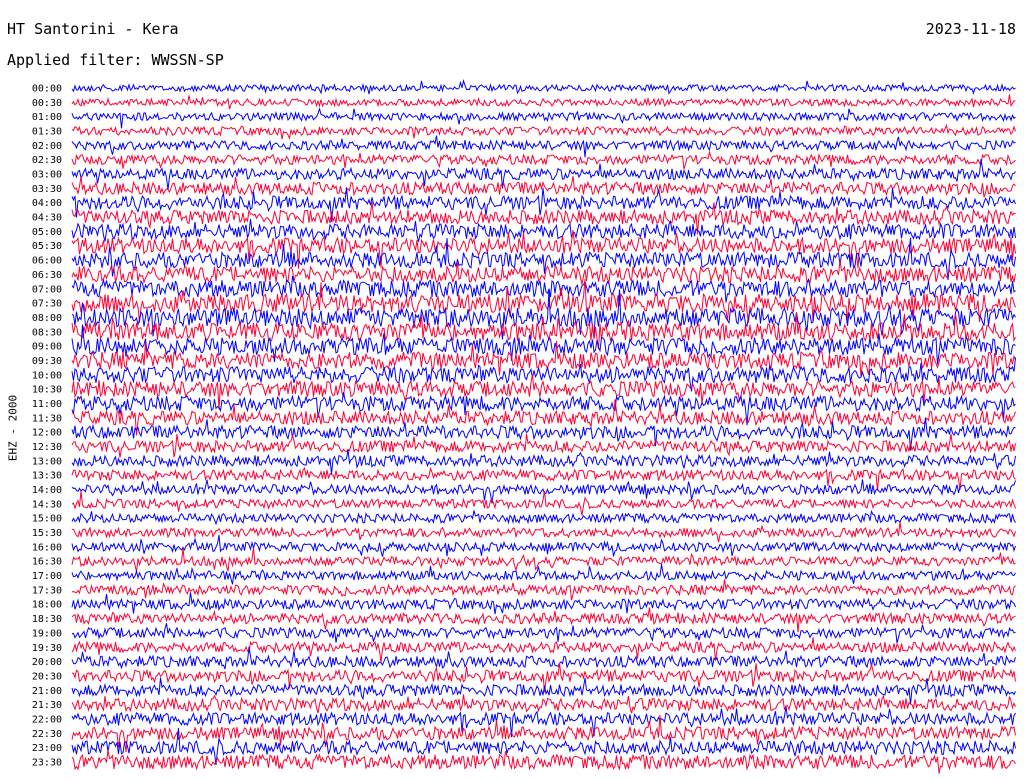 Image resolution: width=1024 pixels, height=780 pixels. What do you see at coordinates (47, 404) in the screenshot?
I see `row-time-label: 11:00` at bounding box center [47, 404].